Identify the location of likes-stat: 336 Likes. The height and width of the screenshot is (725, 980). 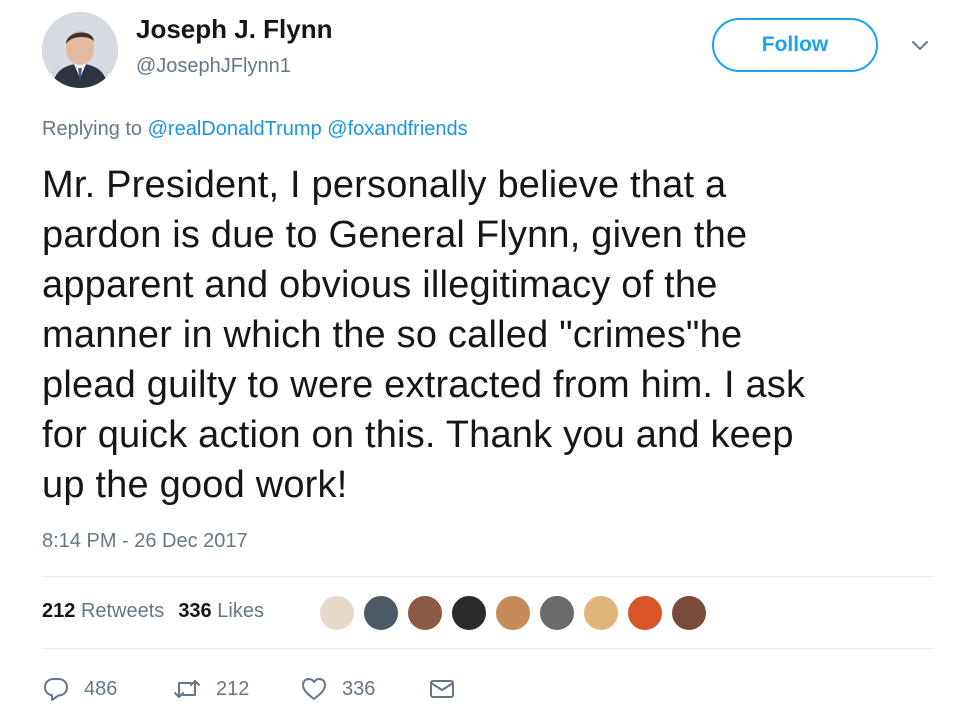
(221, 611).